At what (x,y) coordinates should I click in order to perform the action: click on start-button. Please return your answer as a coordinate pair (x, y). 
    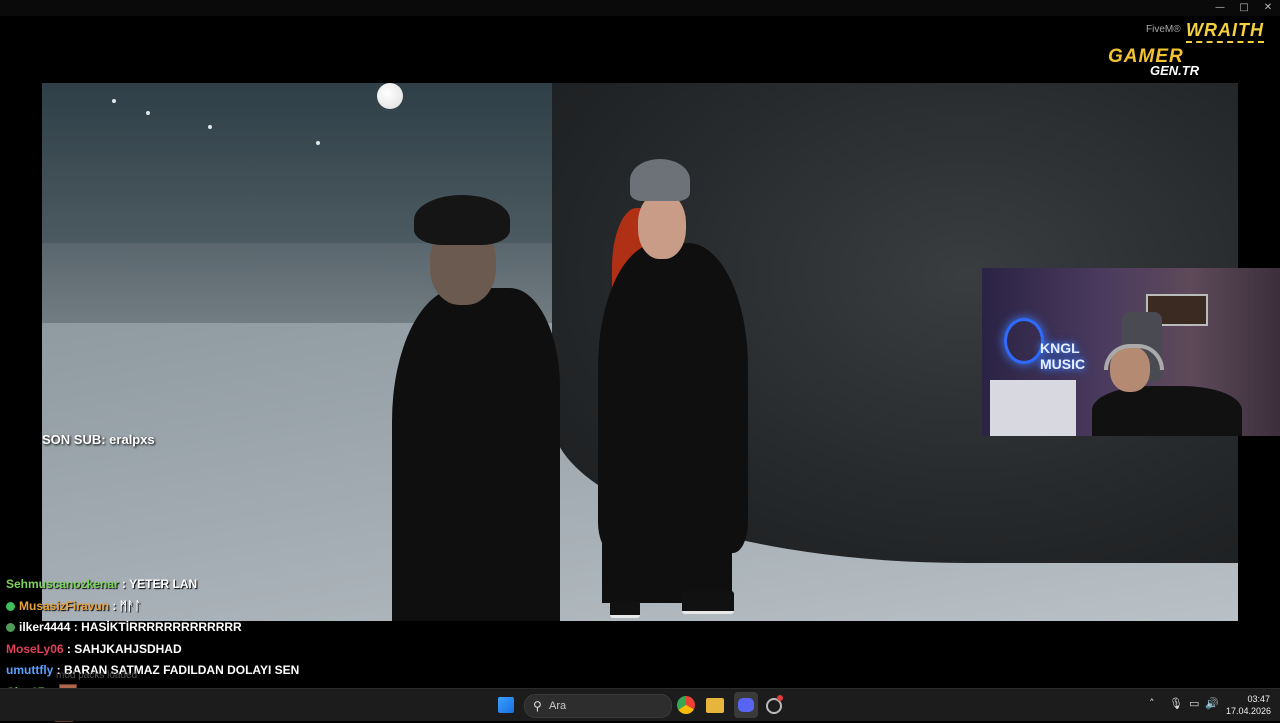
    Looking at the image, I should click on (506, 705).